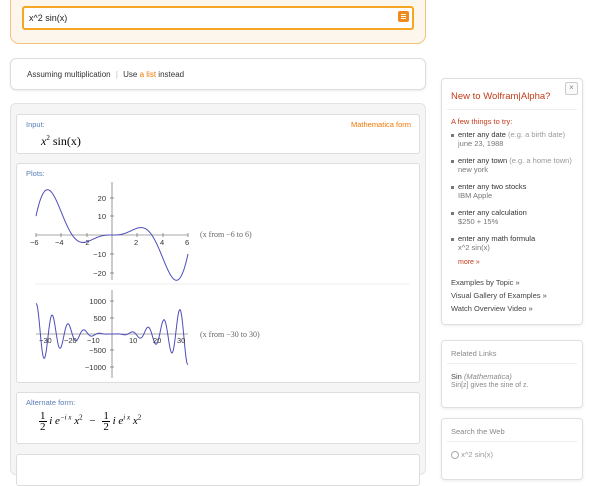 The width and height of the screenshot is (590, 486). Describe the element at coordinates (181, 340) in the screenshot. I see `plot2-xtick: 30` at that location.